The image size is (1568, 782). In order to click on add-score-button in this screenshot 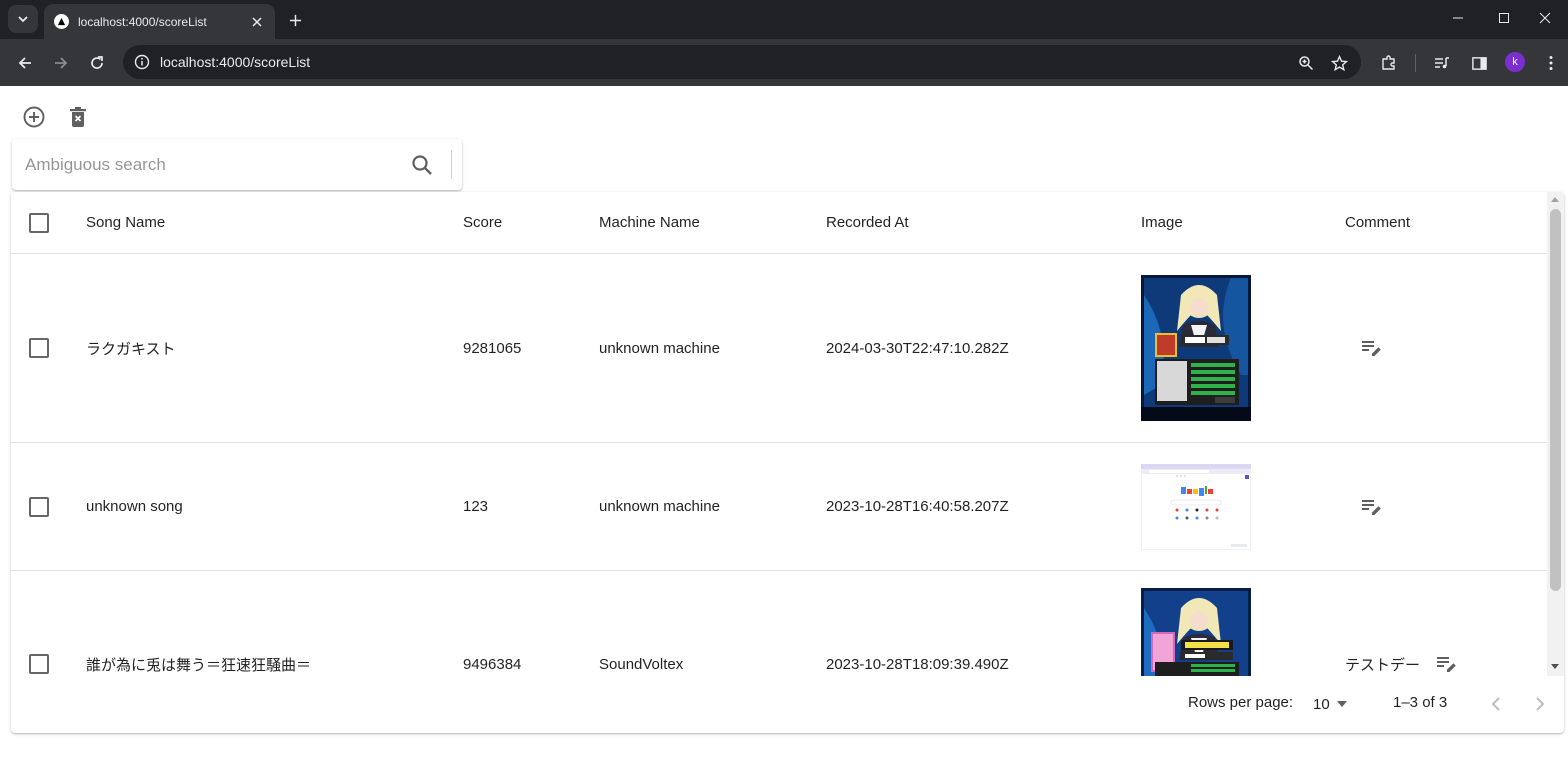, I will do `click(34, 117)`.